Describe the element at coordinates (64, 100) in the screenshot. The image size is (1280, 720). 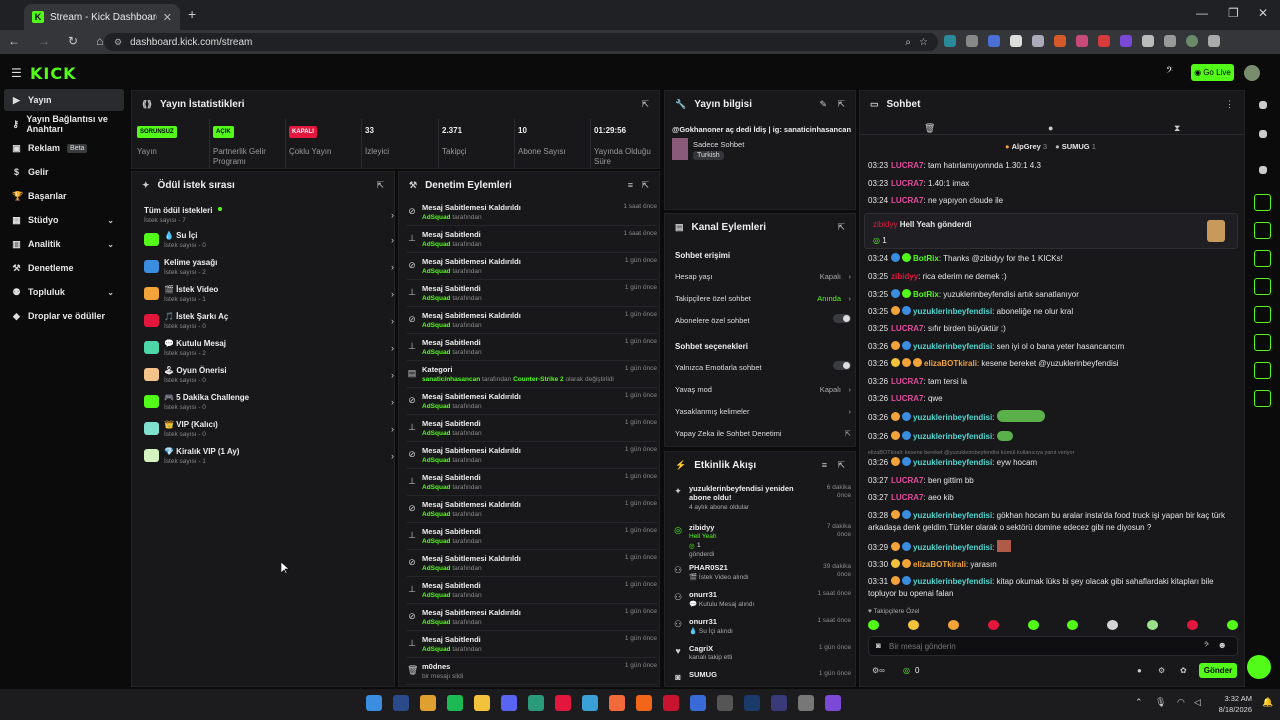
I see `sidebar-item-yayın: ▶ Yayın` at that location.